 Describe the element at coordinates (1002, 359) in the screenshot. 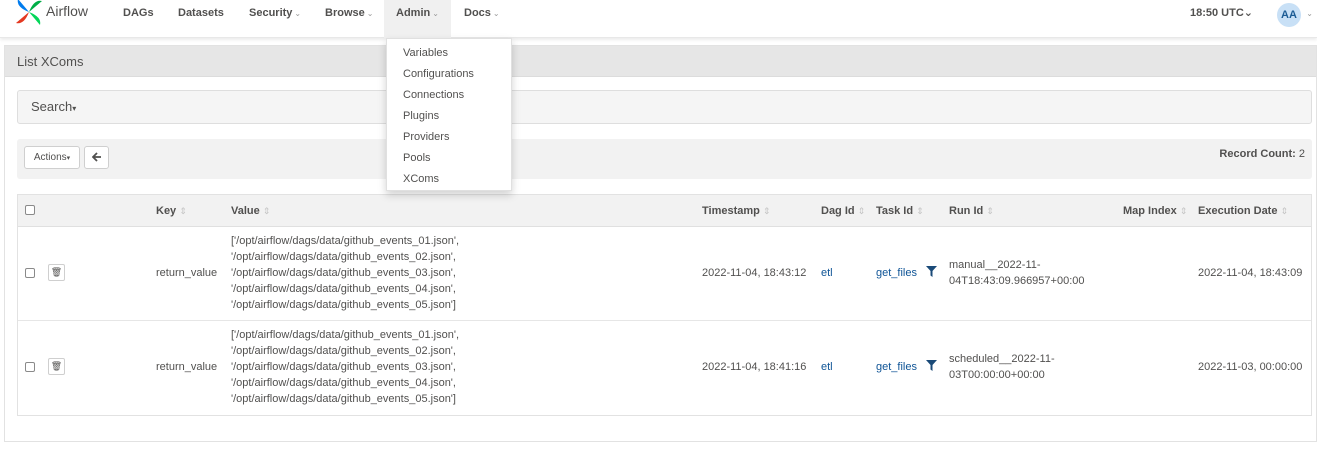

I see `run-id-line: scheduled__2022-11-` at that location.